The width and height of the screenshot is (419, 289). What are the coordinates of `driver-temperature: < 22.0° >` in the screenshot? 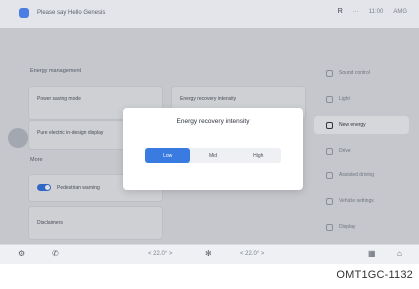 It's located at (160, 254).